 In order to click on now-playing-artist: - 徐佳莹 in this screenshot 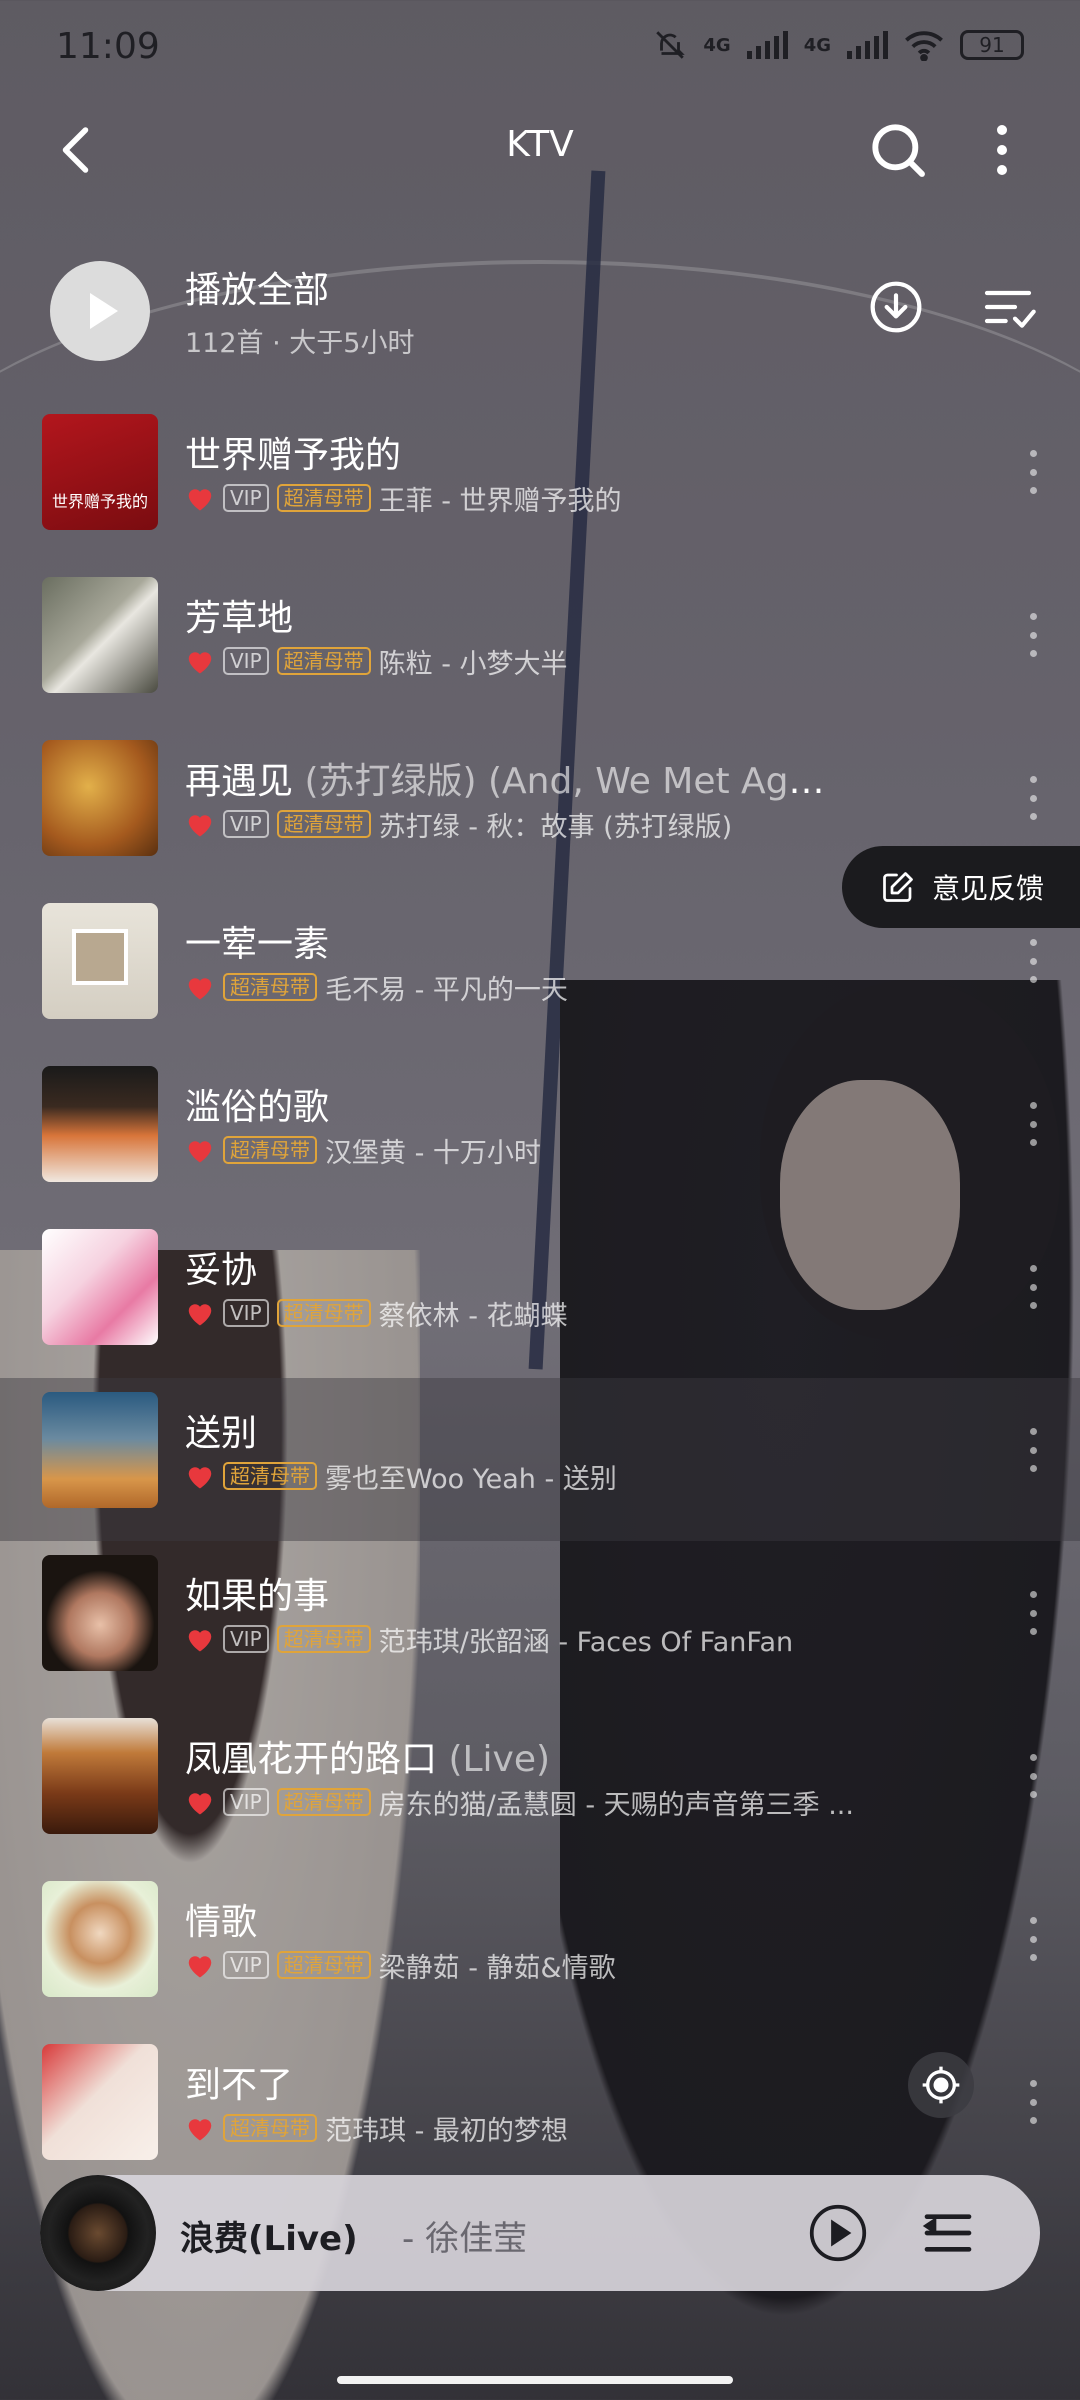, I will do `click(465, 2239)`.